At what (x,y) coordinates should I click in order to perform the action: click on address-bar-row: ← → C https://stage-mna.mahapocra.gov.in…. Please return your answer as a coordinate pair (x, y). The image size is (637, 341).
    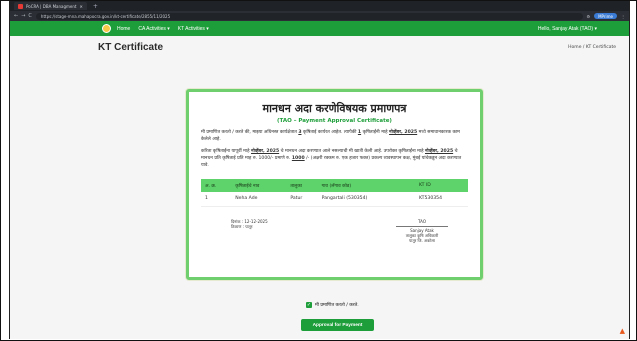
    Looking at the image, I should click on (319, 16).